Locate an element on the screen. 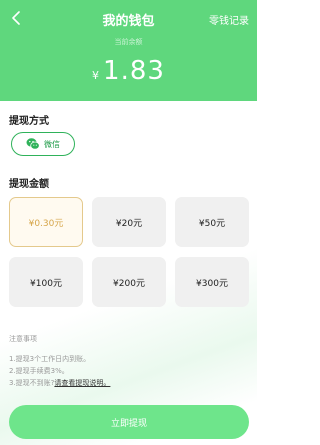  records-link: 零钱记录 is located at coordinates (229, 19).